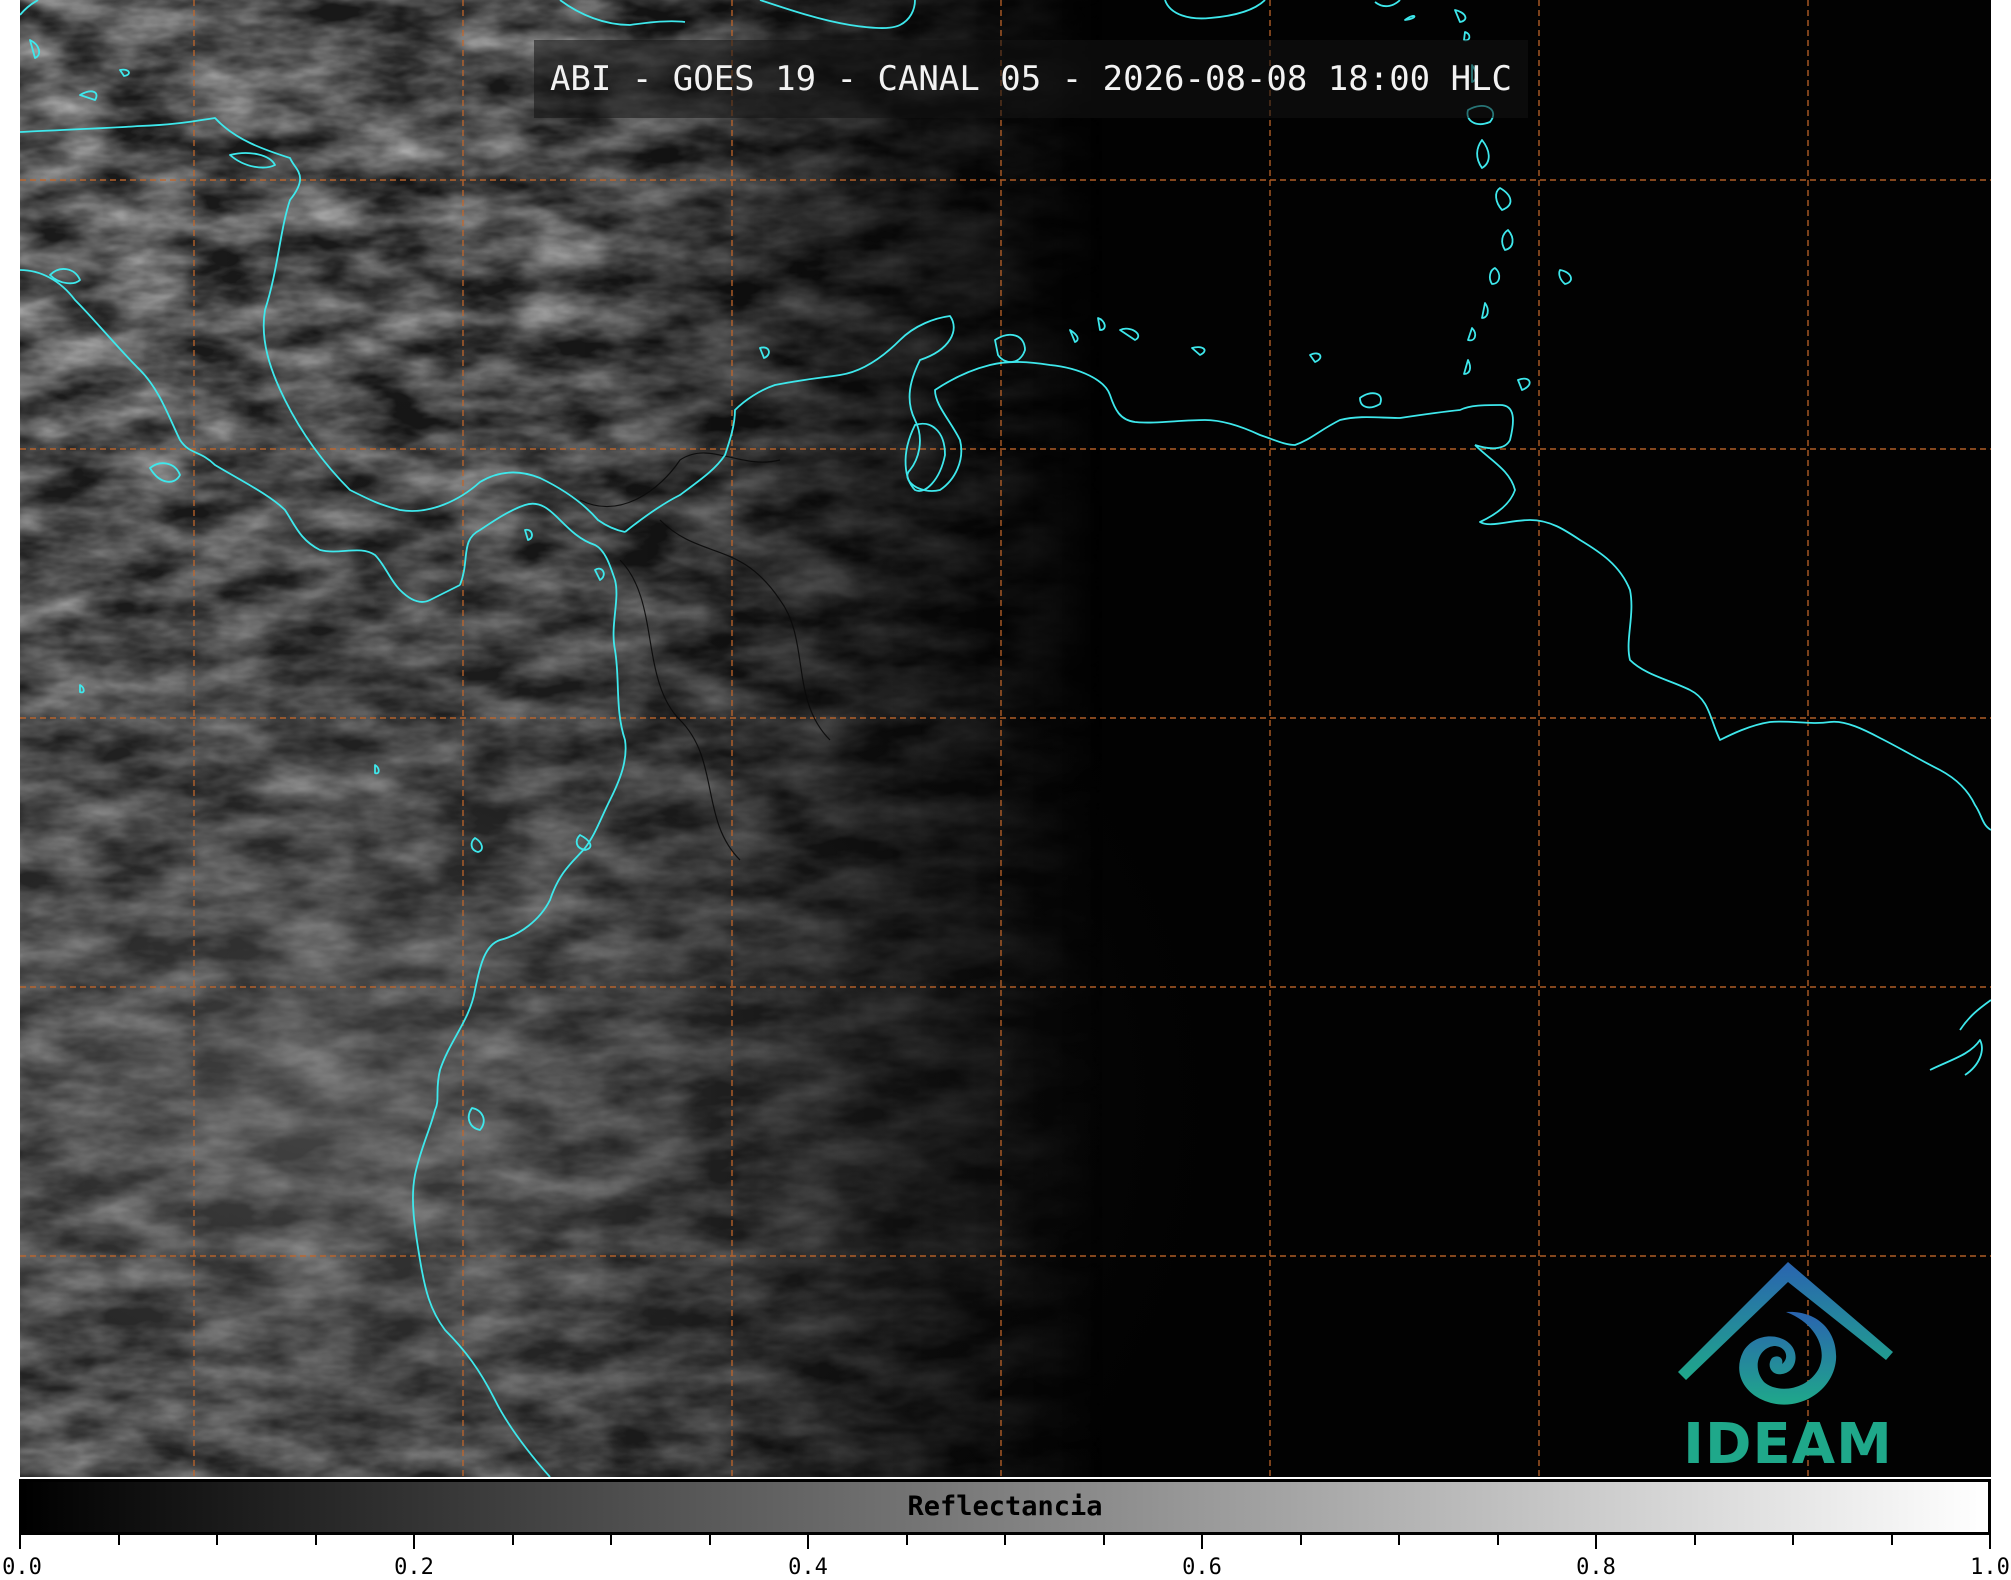 The height and width of the screenshot is (1580, 2011). What do you see at coordinates (414, 1567) in the screenshot?
I see `colorbar-tick-label: 0.2` at bounding box center [414, 1567].